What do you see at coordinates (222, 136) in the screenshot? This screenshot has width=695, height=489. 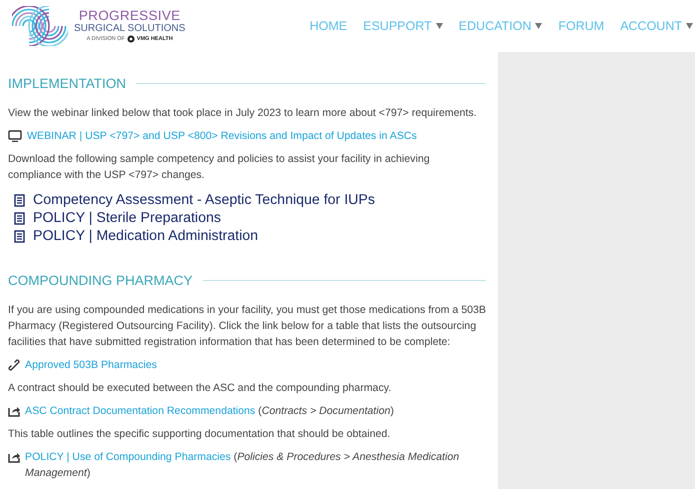 I see `link: WEBINAR | USP <797> and USP <800> Revisions and Impact of Updates in ASCs` at bounding box center [222, 136].